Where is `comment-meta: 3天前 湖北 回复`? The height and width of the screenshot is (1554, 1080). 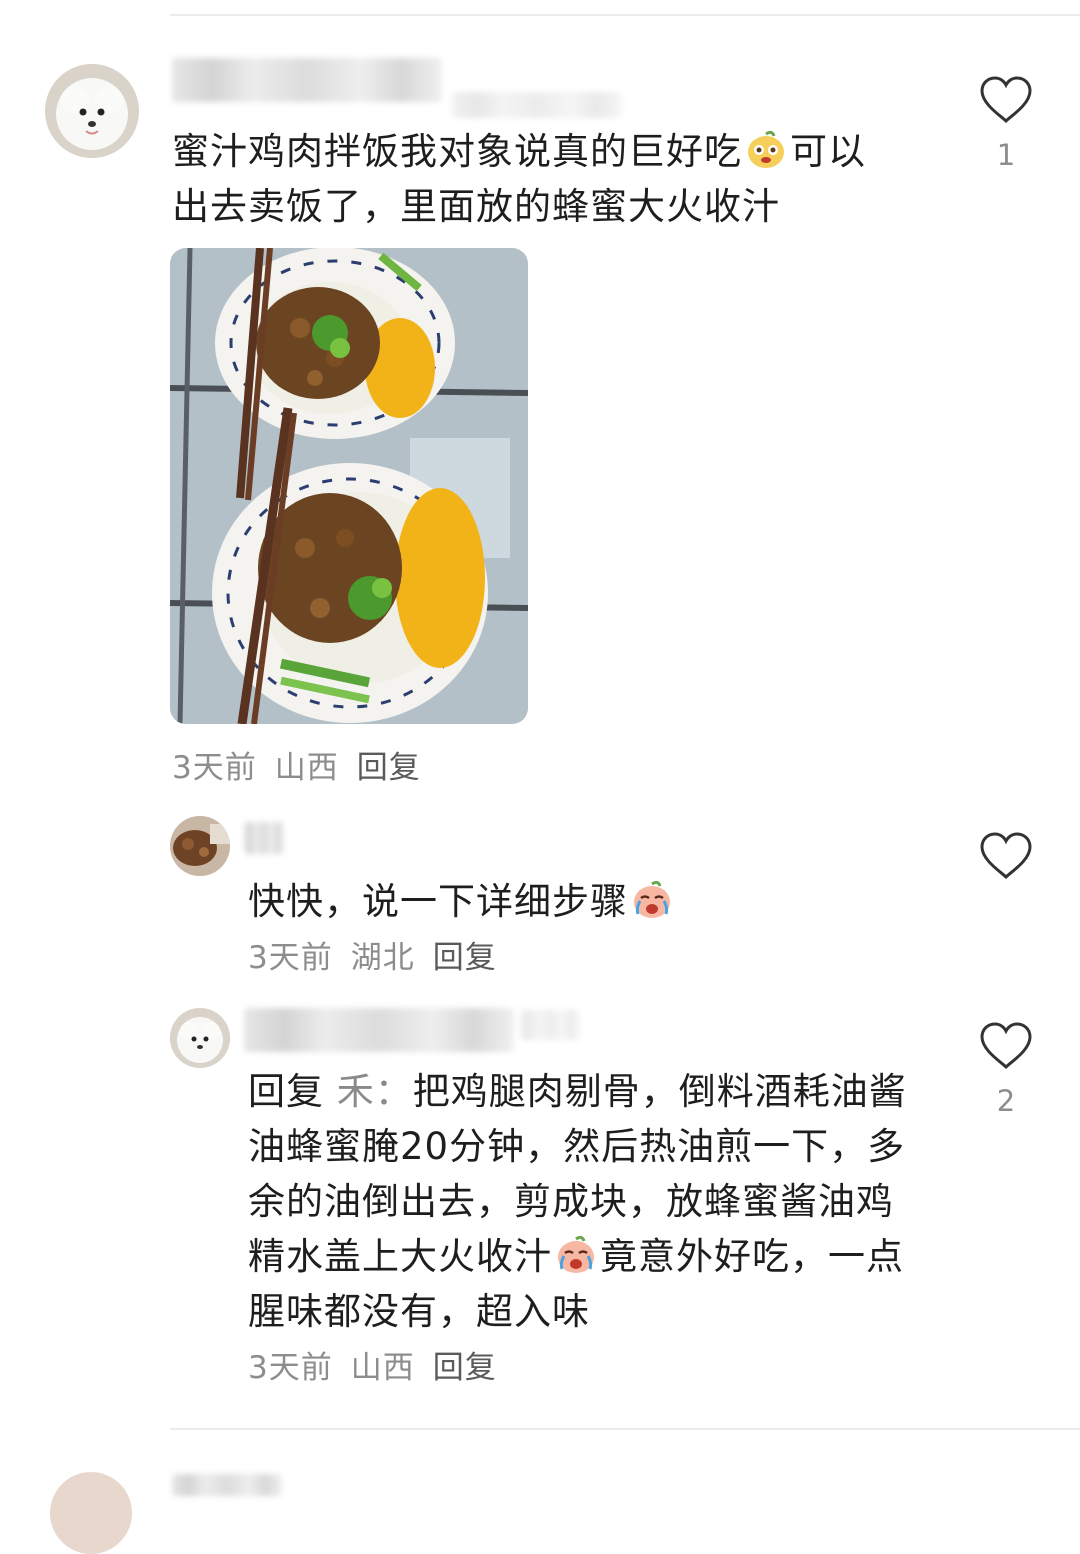
comment-meta: 3天前 湖北 回复 is located at coordinates (381, 954).